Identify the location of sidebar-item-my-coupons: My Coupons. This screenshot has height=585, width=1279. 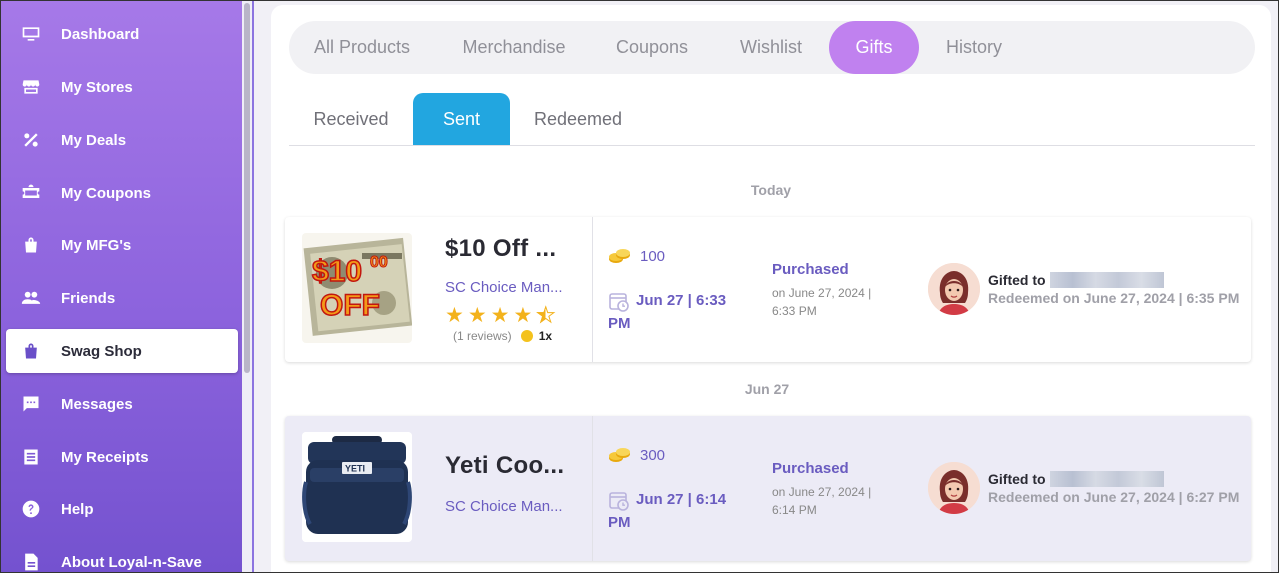
(122, 193).